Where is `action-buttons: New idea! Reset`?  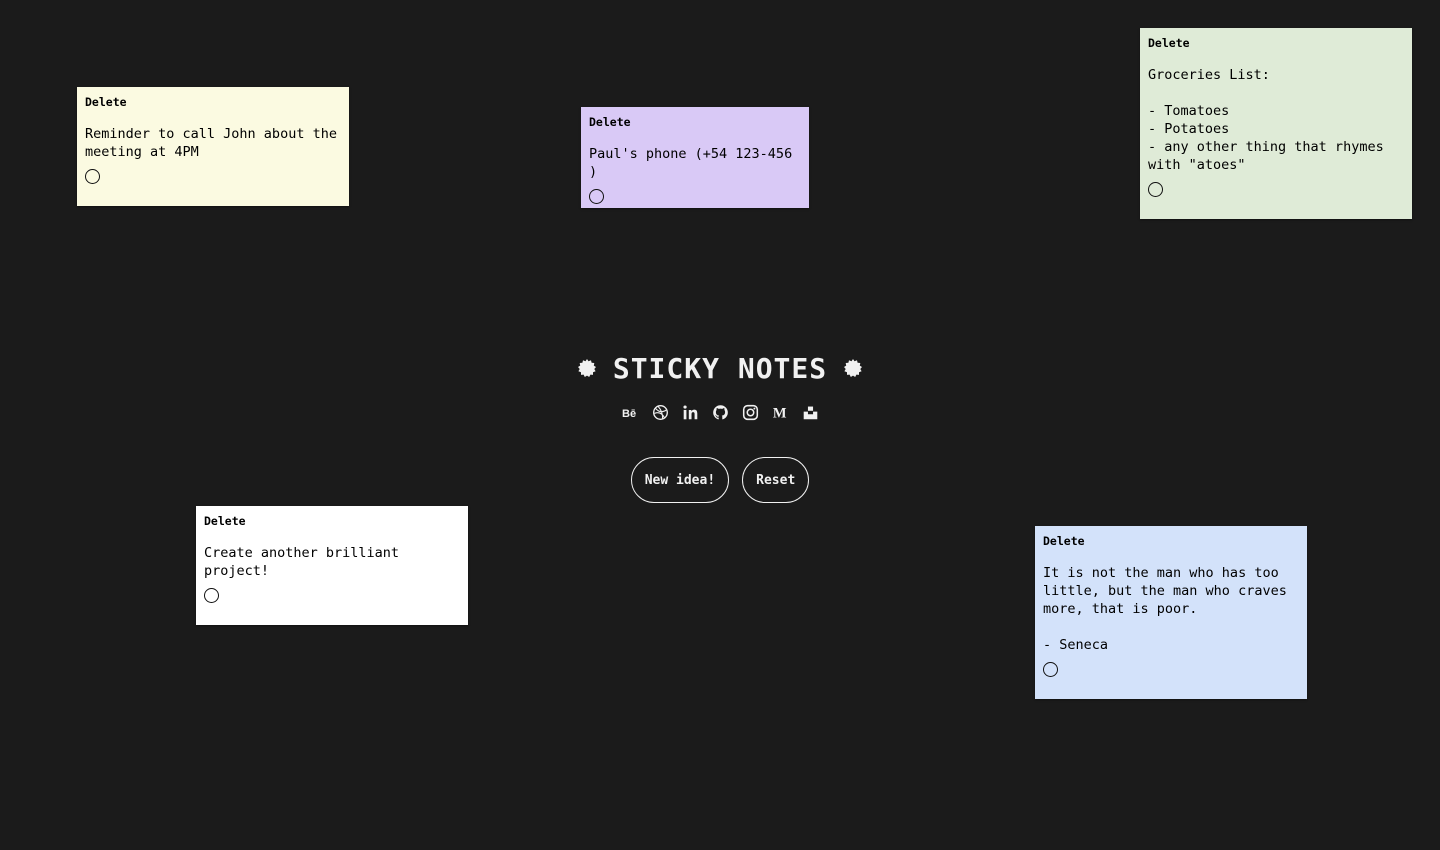
action-buttons: New idea! Reset is located at coordinates (720, 480).